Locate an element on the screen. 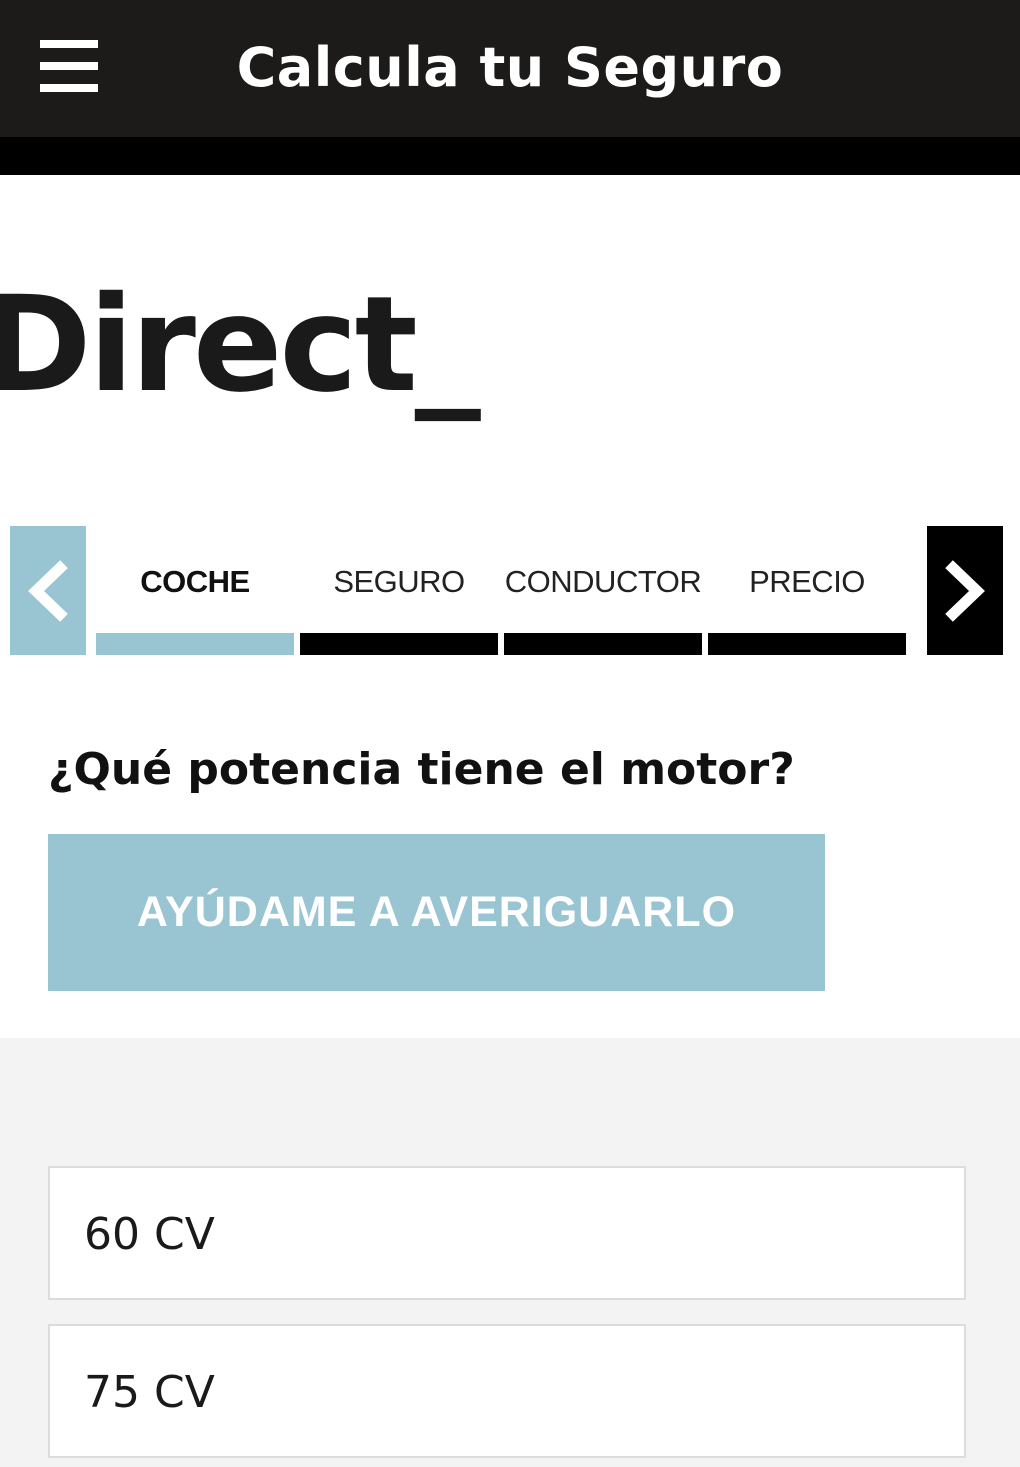 This screenshot has width=1020, height=1467. question-heading: ¿Qué potencia tiene el motor? is located at coordinates (421, 769).